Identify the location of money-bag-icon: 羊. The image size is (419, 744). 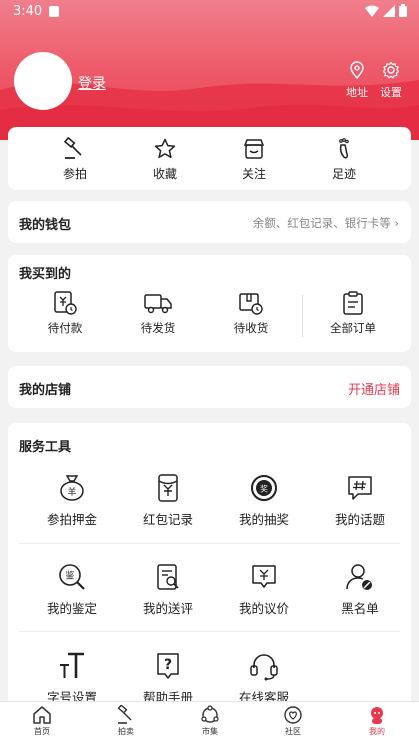
(72, 488).